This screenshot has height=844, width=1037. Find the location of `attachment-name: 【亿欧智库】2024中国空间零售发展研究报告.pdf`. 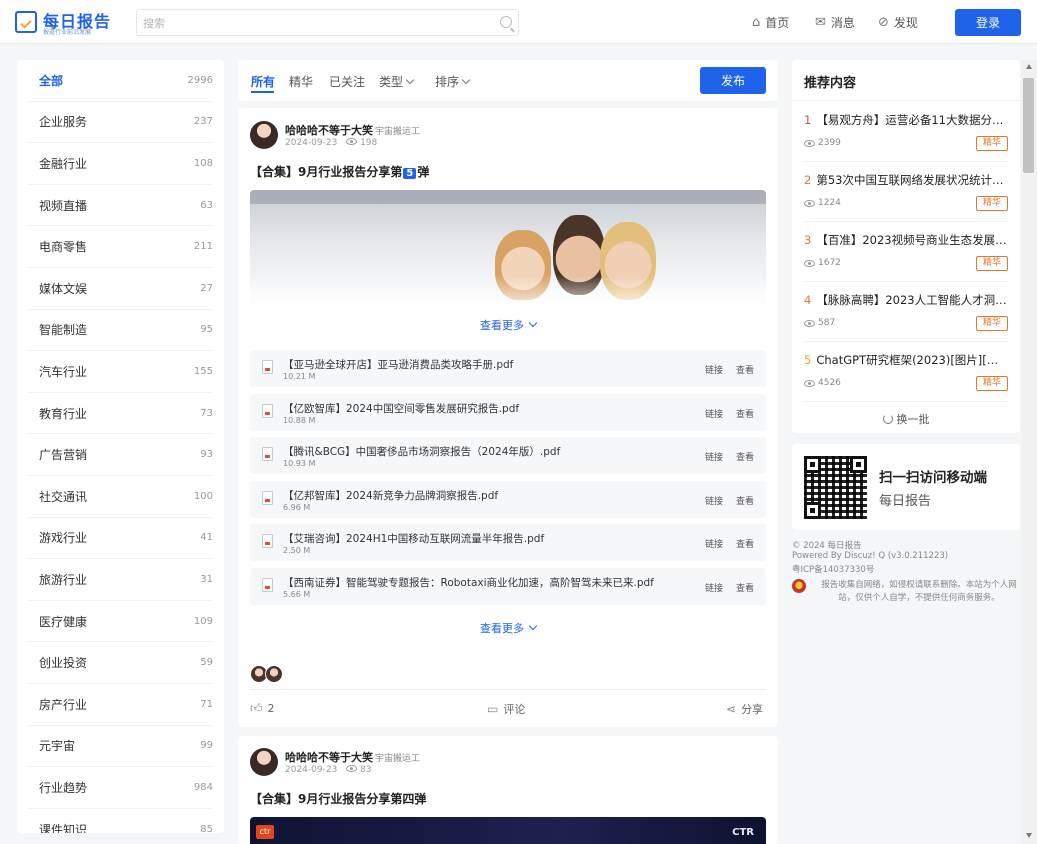

attachment-name: 【亿欧智库】2024中国空间零售发展研究报告.pdf is located at coordinates (401, 408).